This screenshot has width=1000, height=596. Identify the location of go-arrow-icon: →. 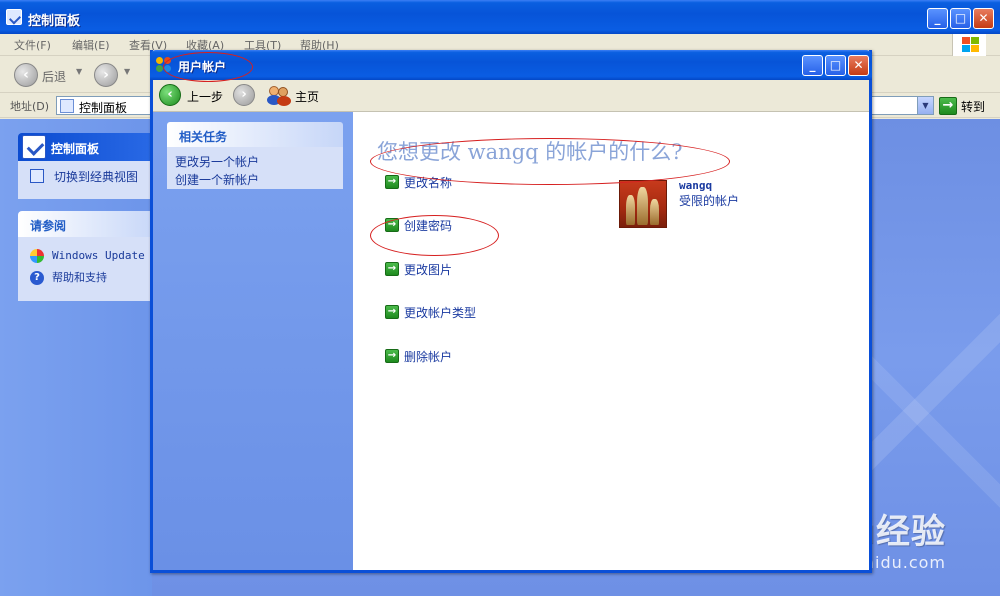
(948, 106).